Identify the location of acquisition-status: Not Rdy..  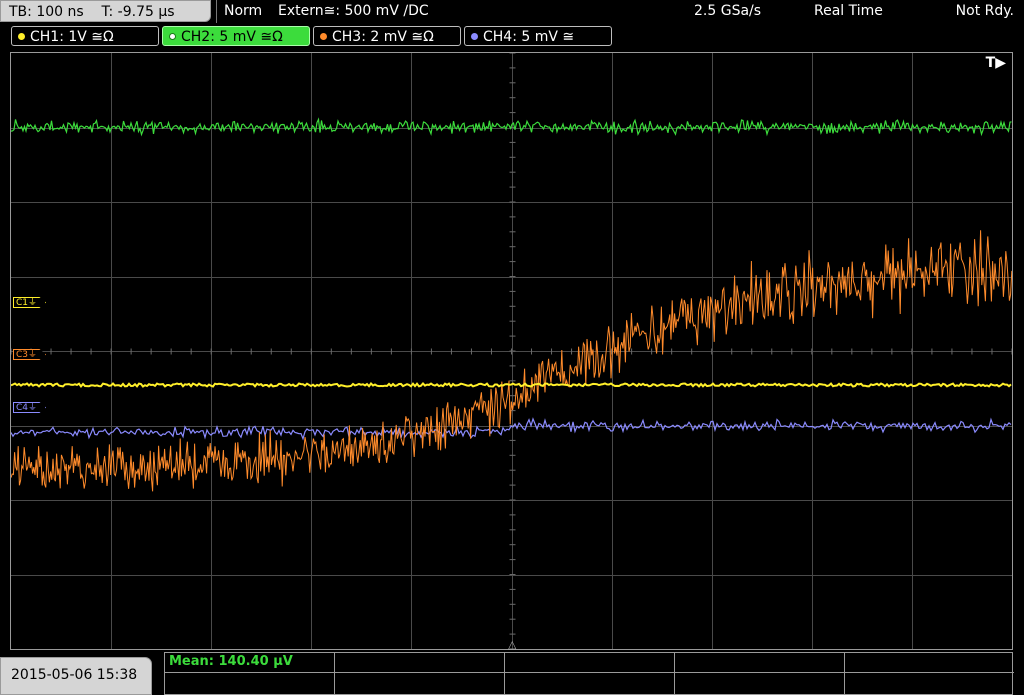
(984, 11).